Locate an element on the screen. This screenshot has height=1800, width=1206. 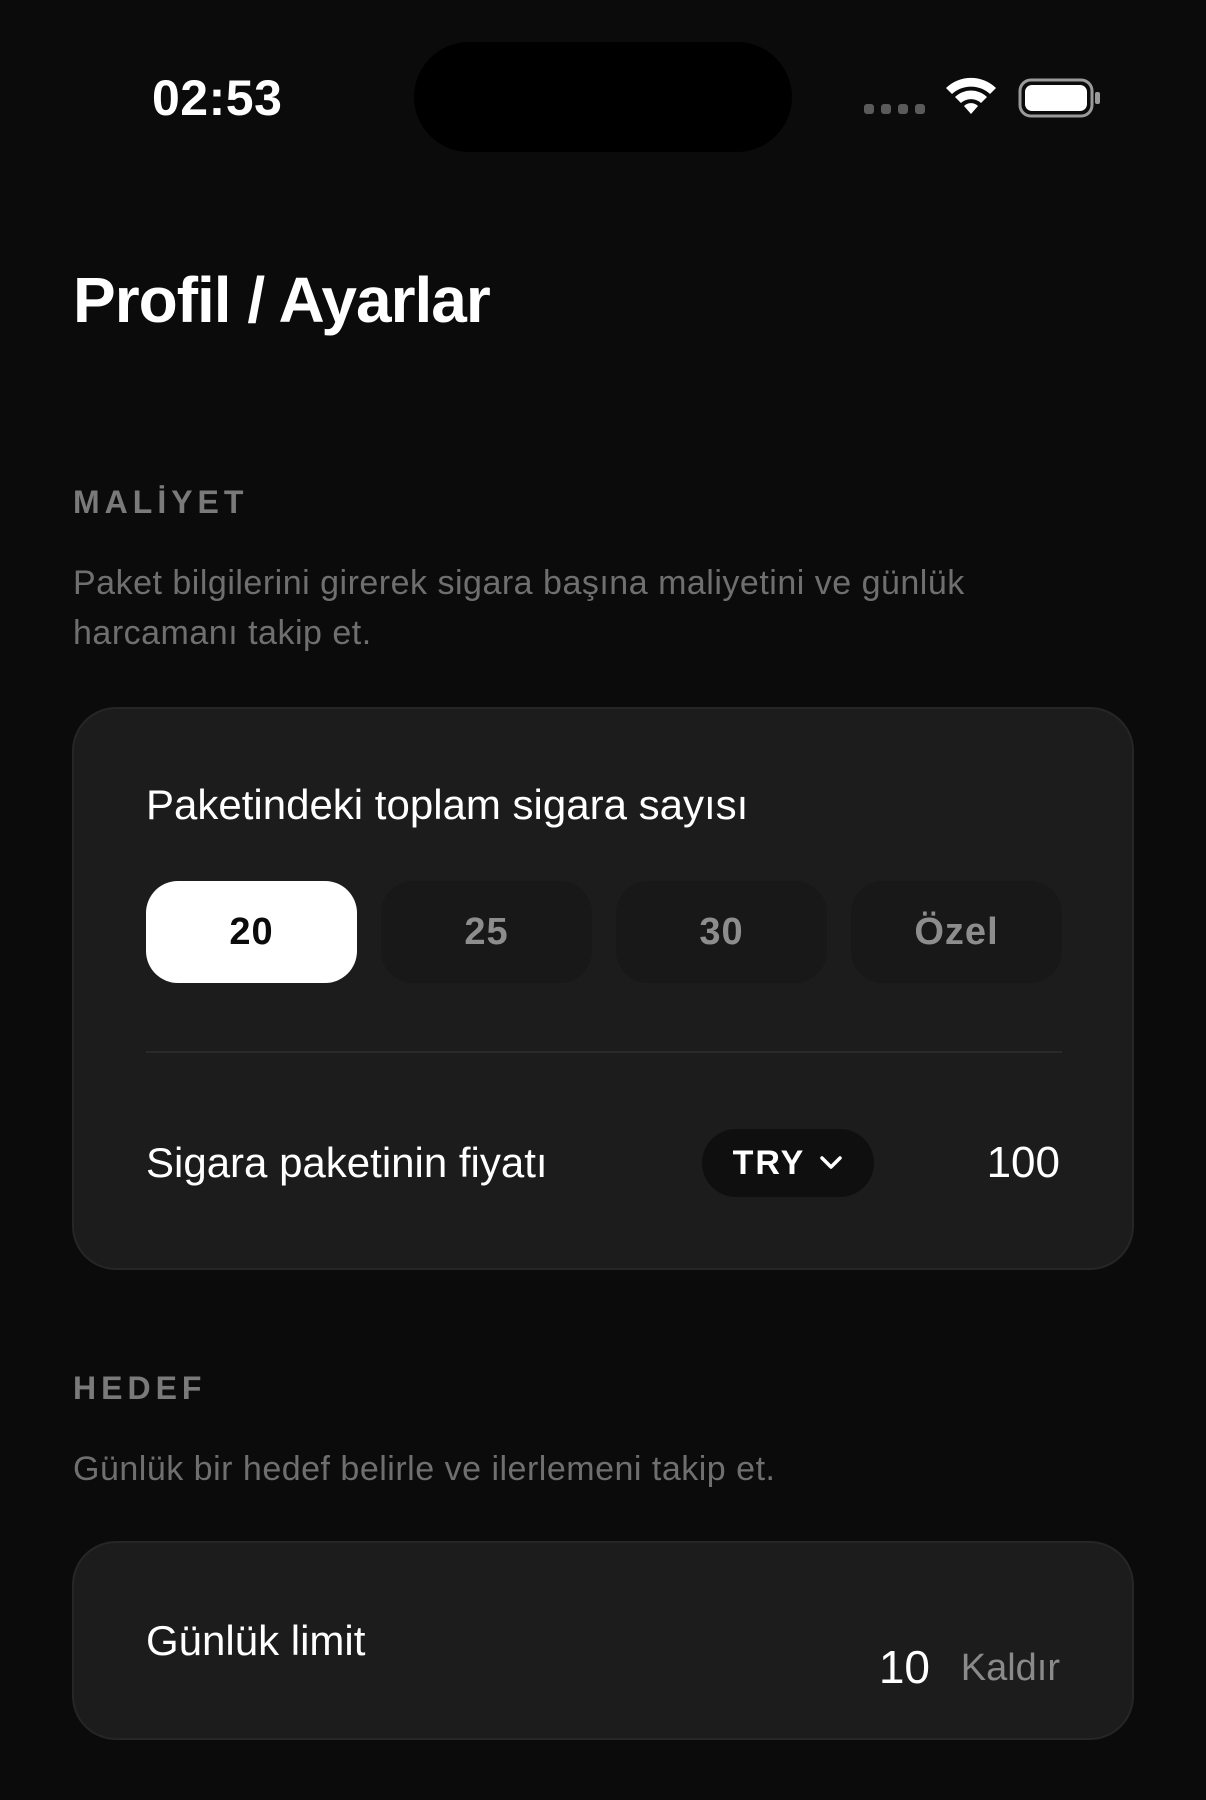
battery-icon is located at coordinates (1059, 98).